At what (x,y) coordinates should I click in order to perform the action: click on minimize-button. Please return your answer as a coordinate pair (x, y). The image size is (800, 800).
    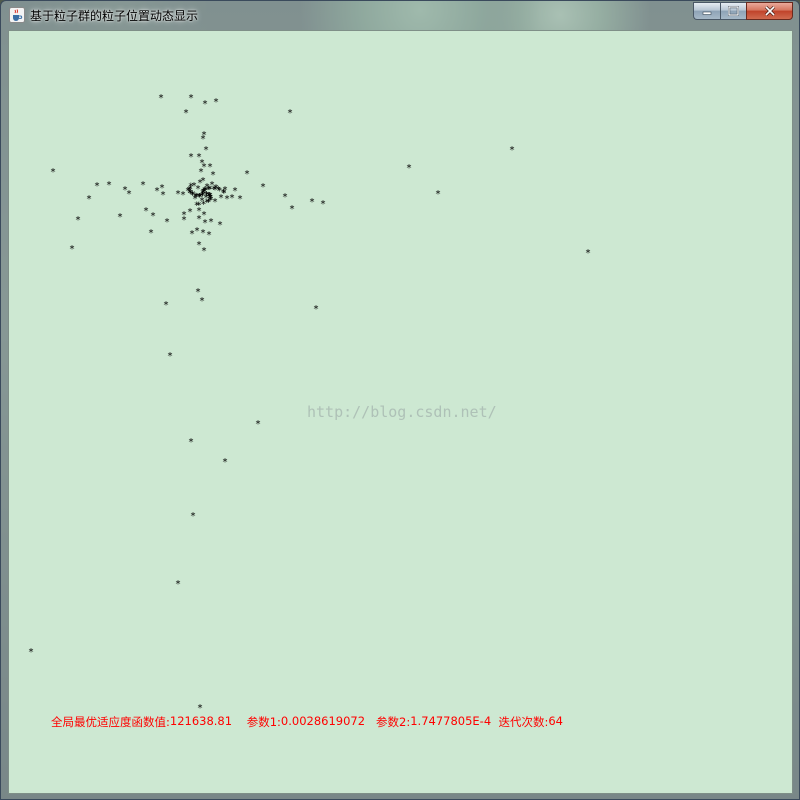
    Looking at the image, I should click on (706, 11).